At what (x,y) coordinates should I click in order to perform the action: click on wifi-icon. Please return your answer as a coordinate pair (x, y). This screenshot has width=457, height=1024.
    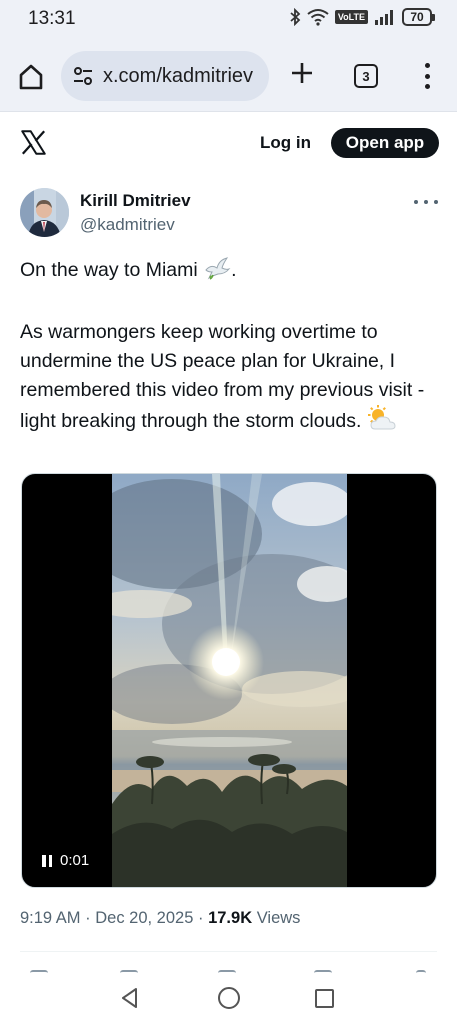
    Looking at the image, I should click on (318, 17).